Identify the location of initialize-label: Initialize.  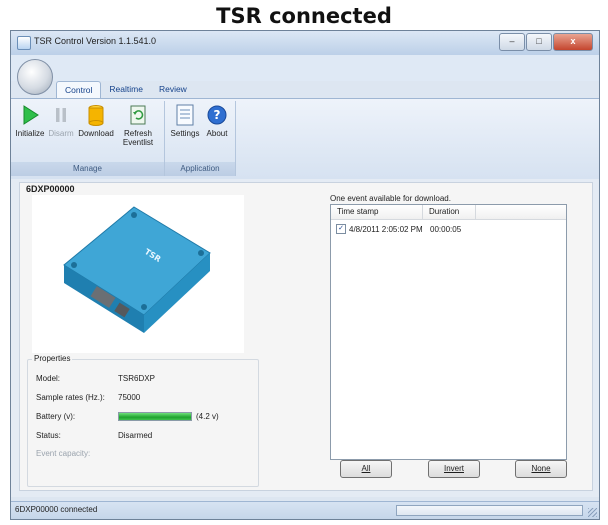
(30, 133).